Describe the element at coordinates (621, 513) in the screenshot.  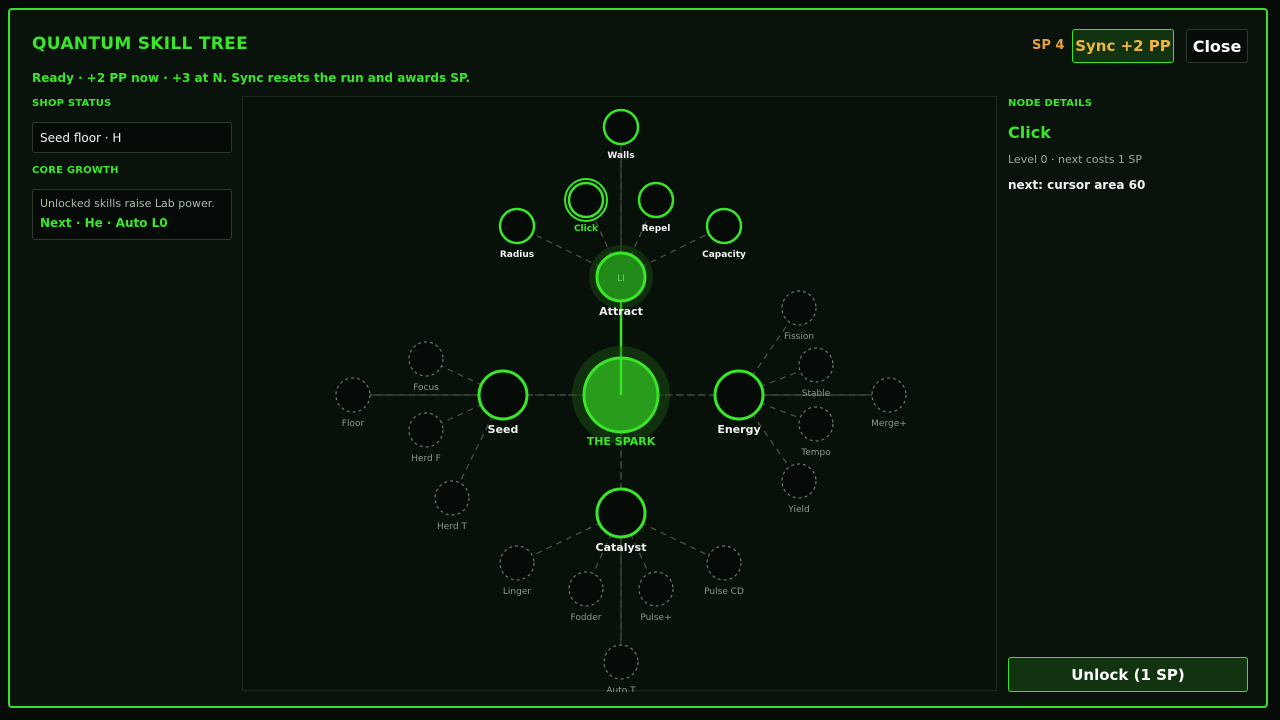
I see `node-catalyst` at that location.